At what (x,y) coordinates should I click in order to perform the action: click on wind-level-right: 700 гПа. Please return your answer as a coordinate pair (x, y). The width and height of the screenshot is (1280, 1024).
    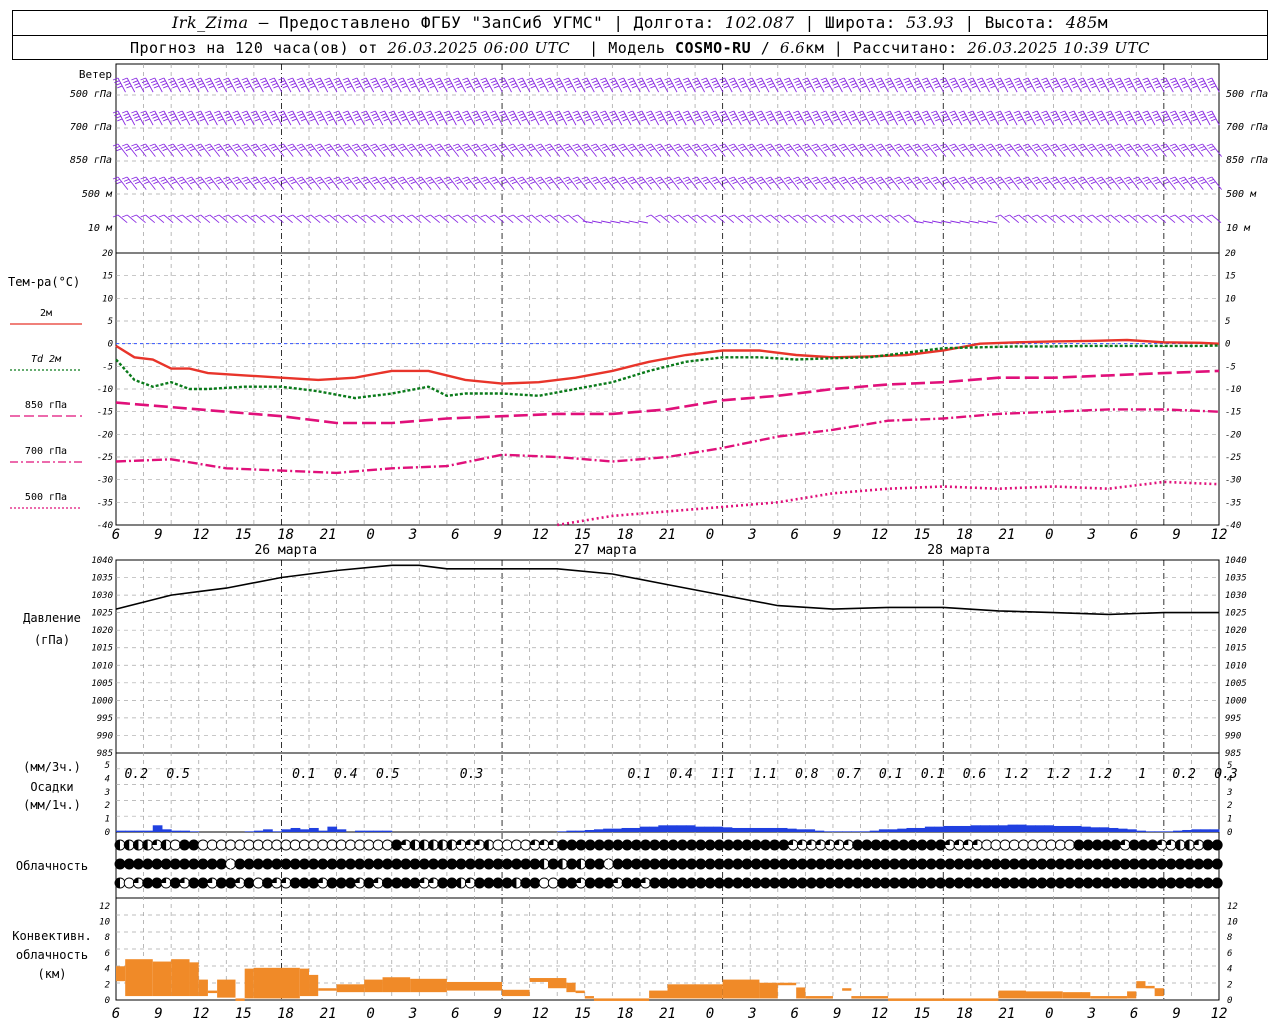
    Looking at the image, I should click on (1247, 127).